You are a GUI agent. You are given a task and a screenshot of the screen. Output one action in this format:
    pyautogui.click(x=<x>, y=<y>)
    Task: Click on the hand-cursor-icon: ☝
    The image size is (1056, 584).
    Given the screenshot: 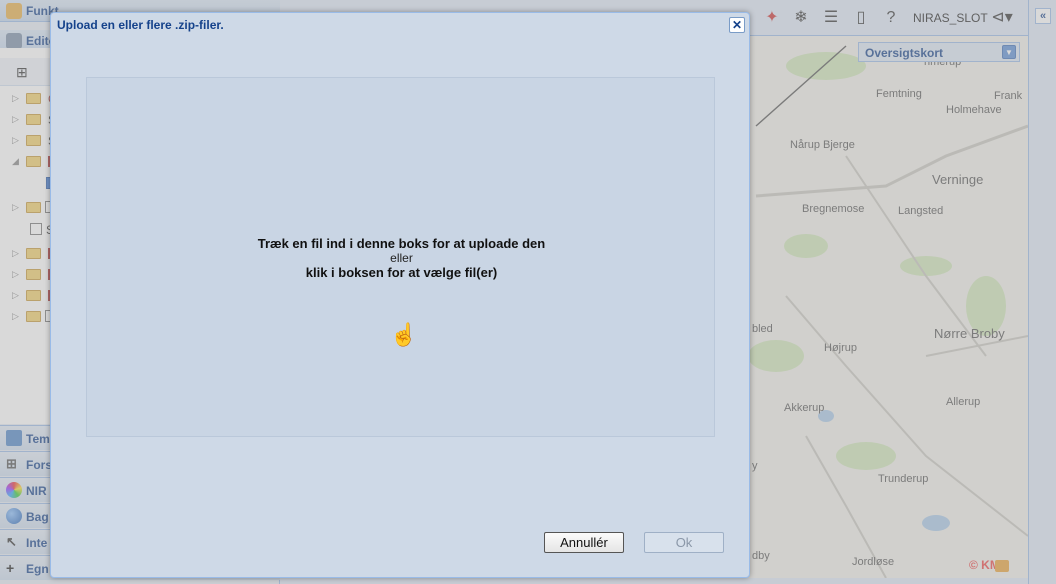 What is the action you would take?
    pyautogui.click(x=404, y=334)
    